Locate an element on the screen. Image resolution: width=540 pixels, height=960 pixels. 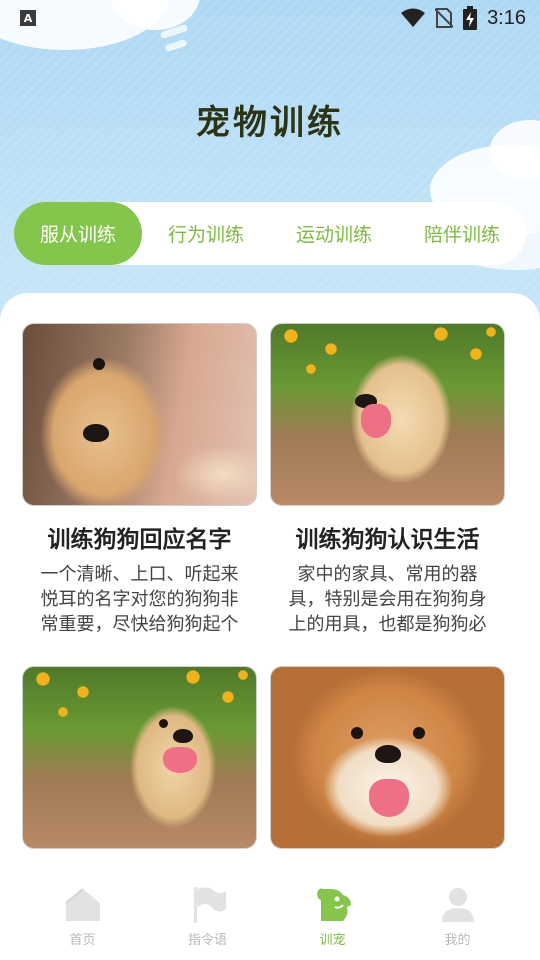
card-description: 家中的家具、常用的器具，特别是会用在狗狗身上的用具，也都是狗狗必 is located at coordinates (387, 599).